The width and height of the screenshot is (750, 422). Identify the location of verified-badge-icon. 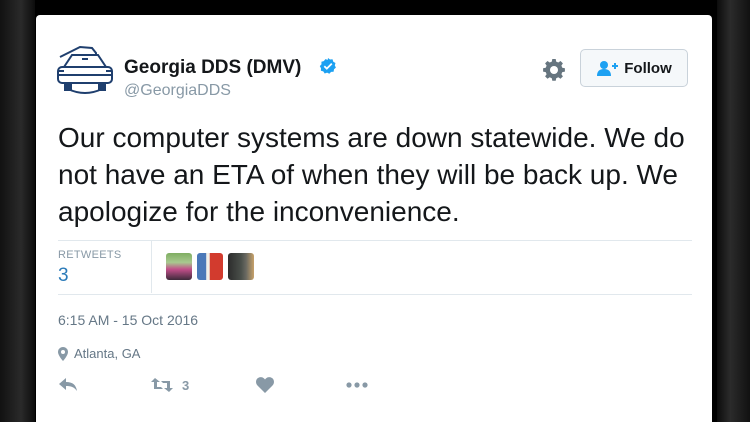
(327, 66).